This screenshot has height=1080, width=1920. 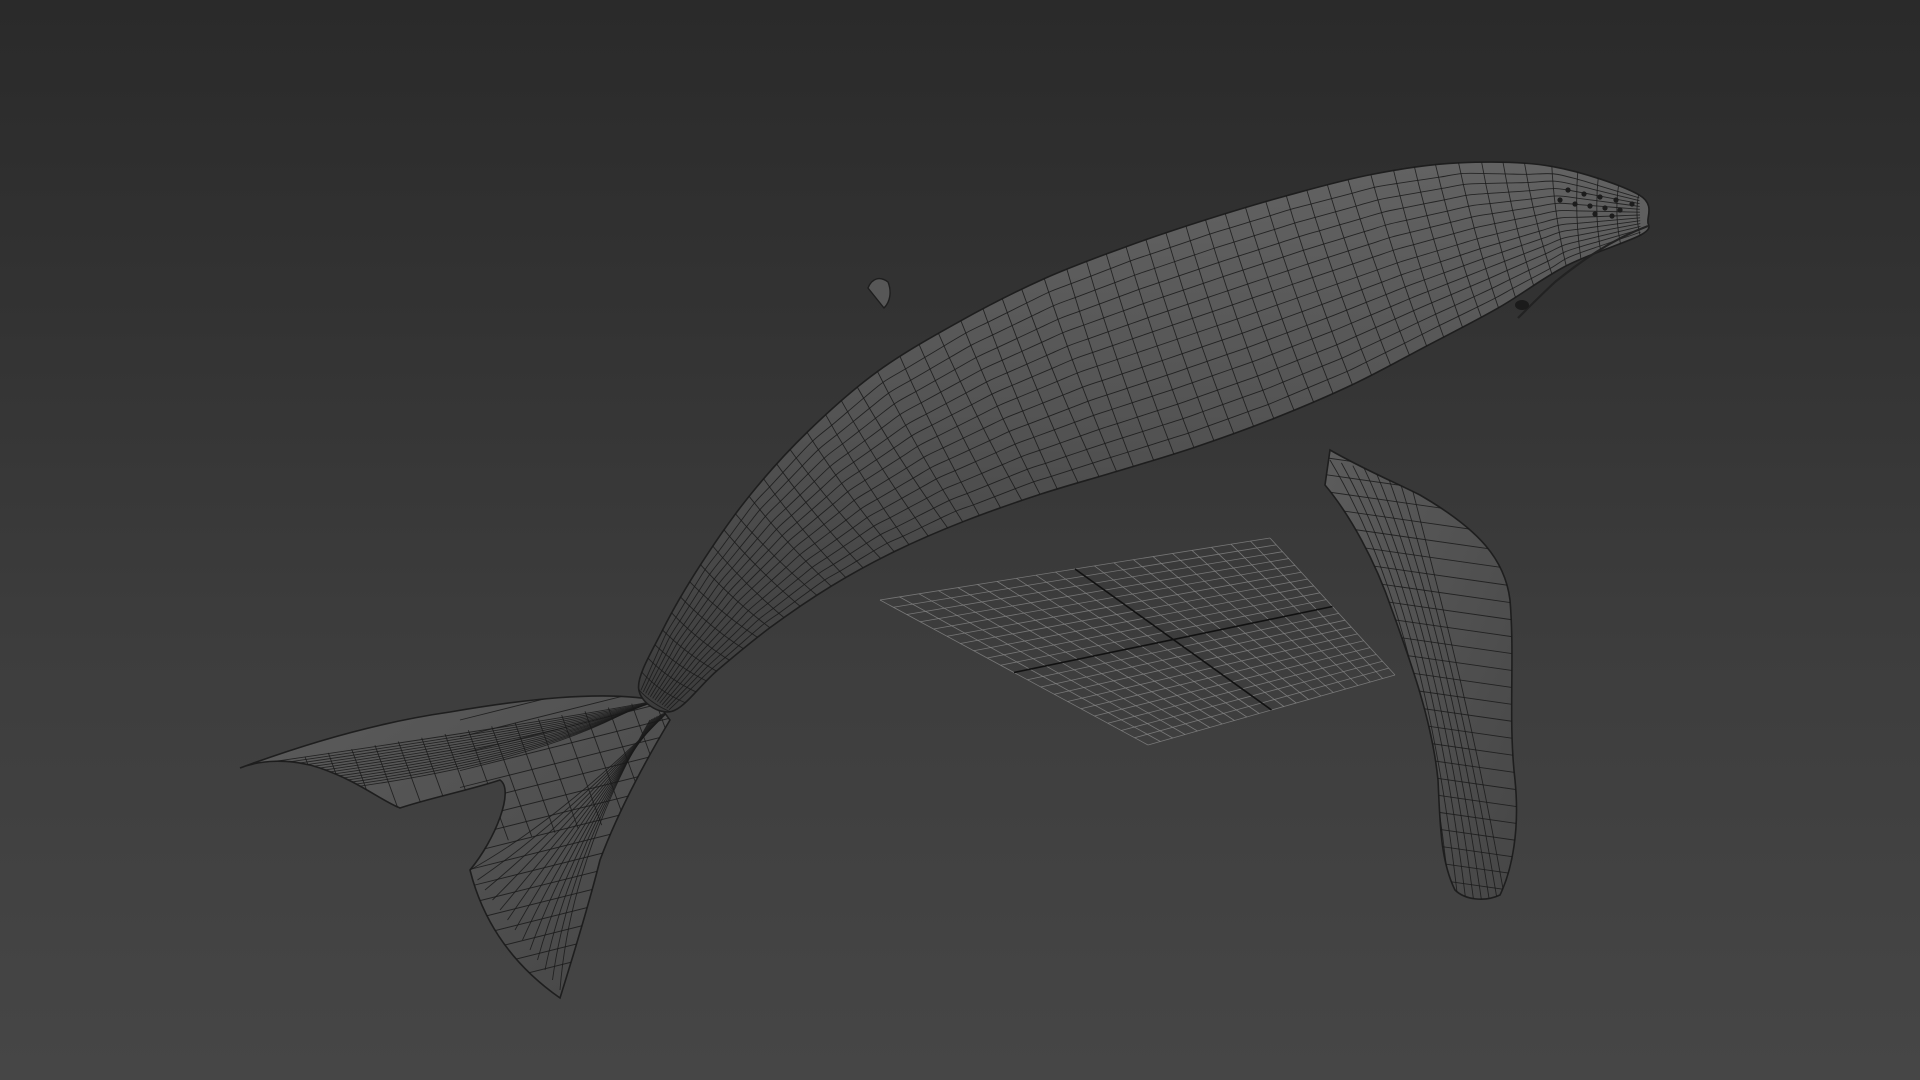 What do you see at coordinates (1137, 641) in the screenshot?
I see `ground-grid` at bounding box center [1137, 641].